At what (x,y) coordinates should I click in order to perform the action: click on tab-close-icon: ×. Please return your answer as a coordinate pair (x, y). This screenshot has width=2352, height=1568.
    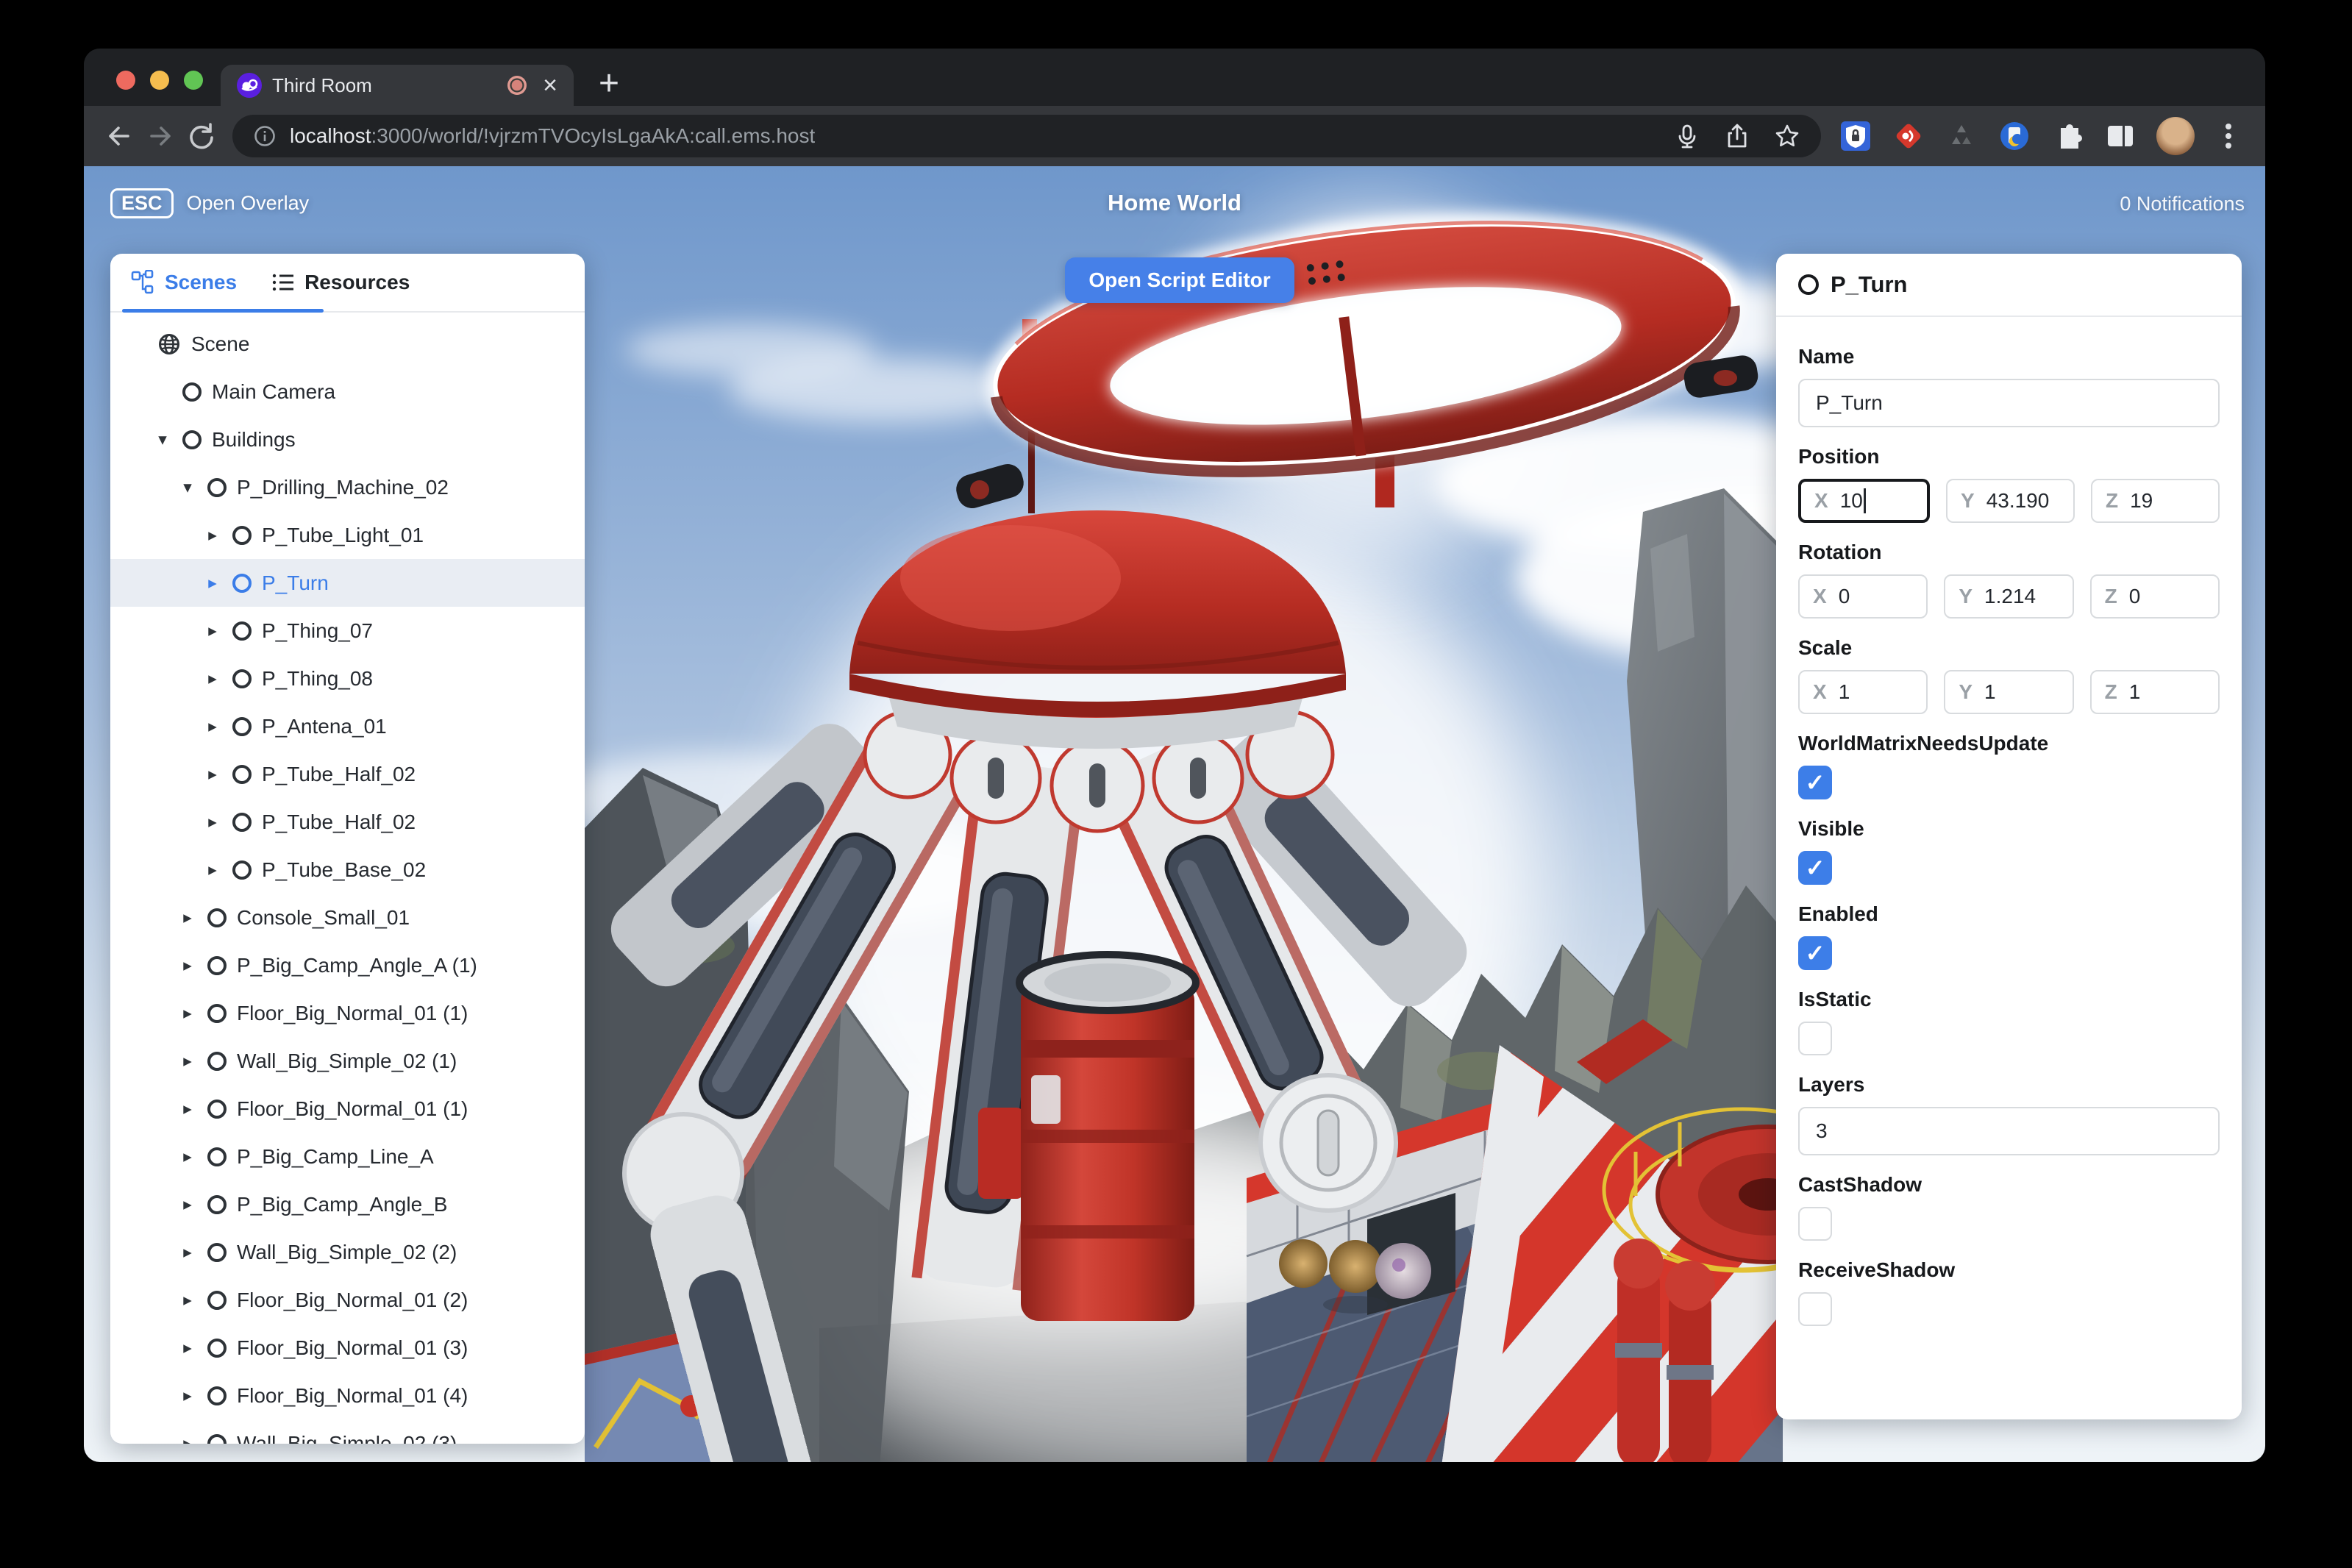
    Looking at the image, I should click on (550, 85).